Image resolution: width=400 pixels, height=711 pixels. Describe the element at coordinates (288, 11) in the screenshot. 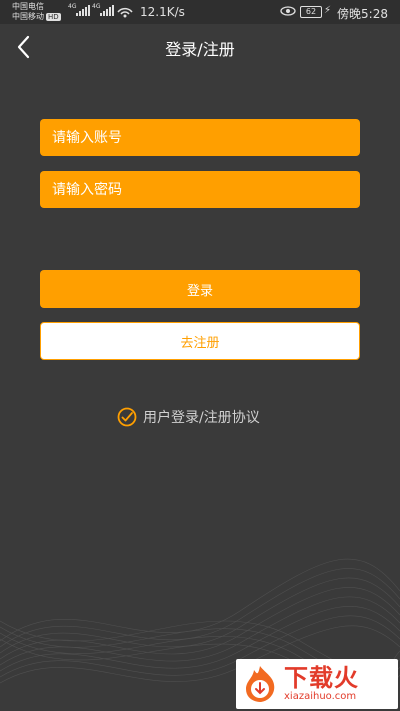

I see `eye-comfort-icon` at that location.